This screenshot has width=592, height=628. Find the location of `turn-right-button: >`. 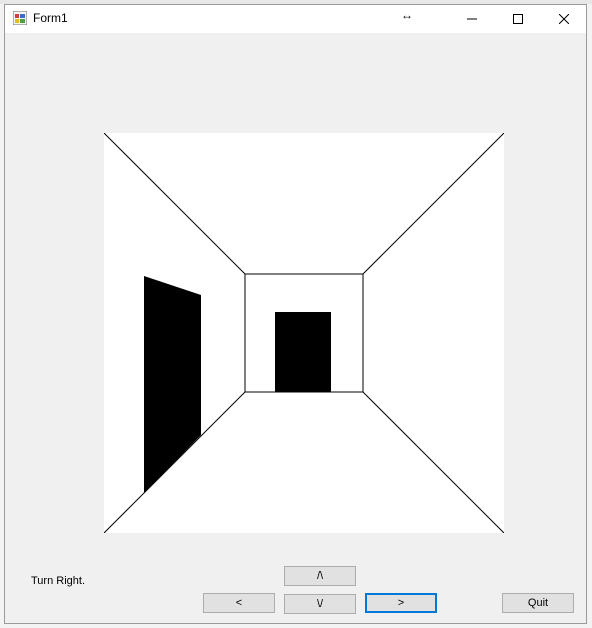

turn-right-button: > is located at coordinates (401, 603).